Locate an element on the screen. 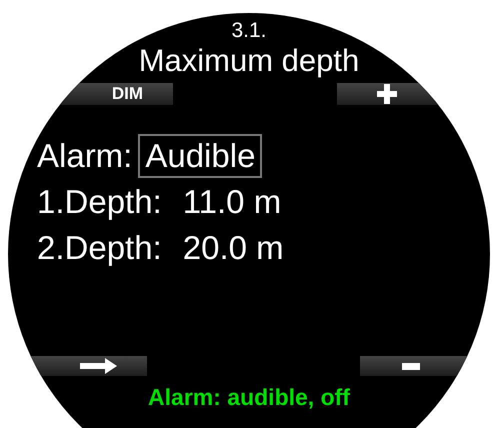  plus-icon is located at coordinates (387, 94).